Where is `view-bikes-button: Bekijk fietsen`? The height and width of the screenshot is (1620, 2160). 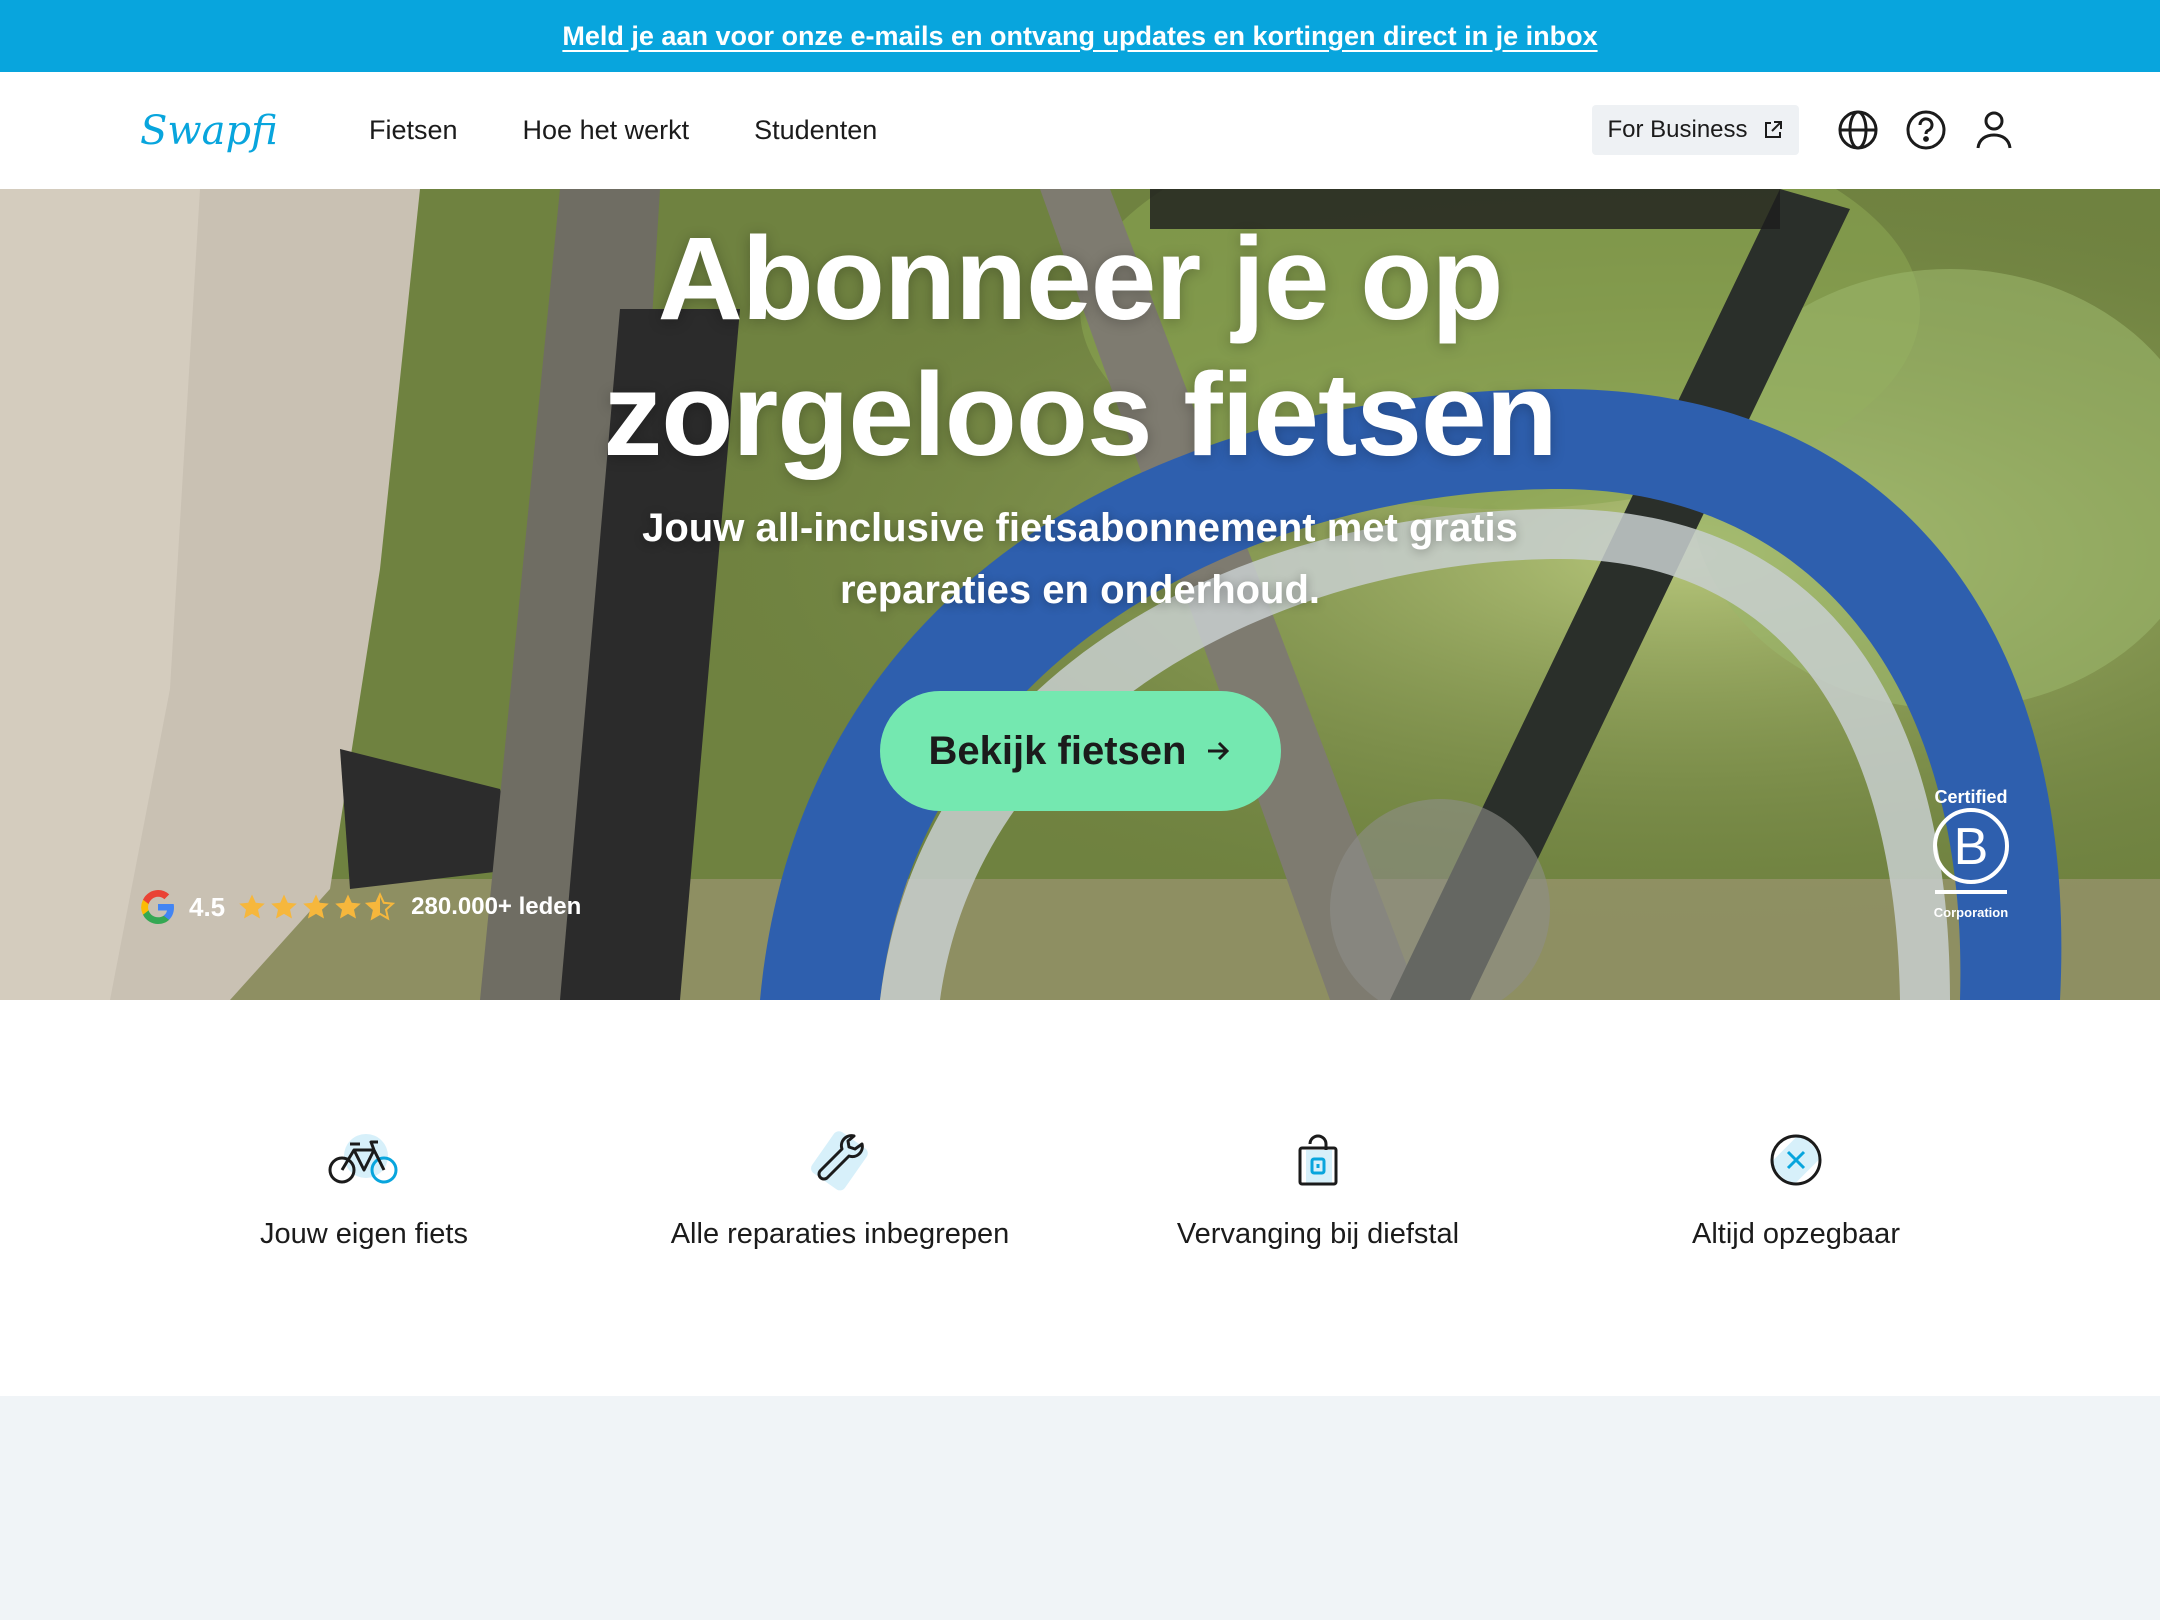
view-bikes-button: Bekijk fietsen is located at coordinates (1080, 751).